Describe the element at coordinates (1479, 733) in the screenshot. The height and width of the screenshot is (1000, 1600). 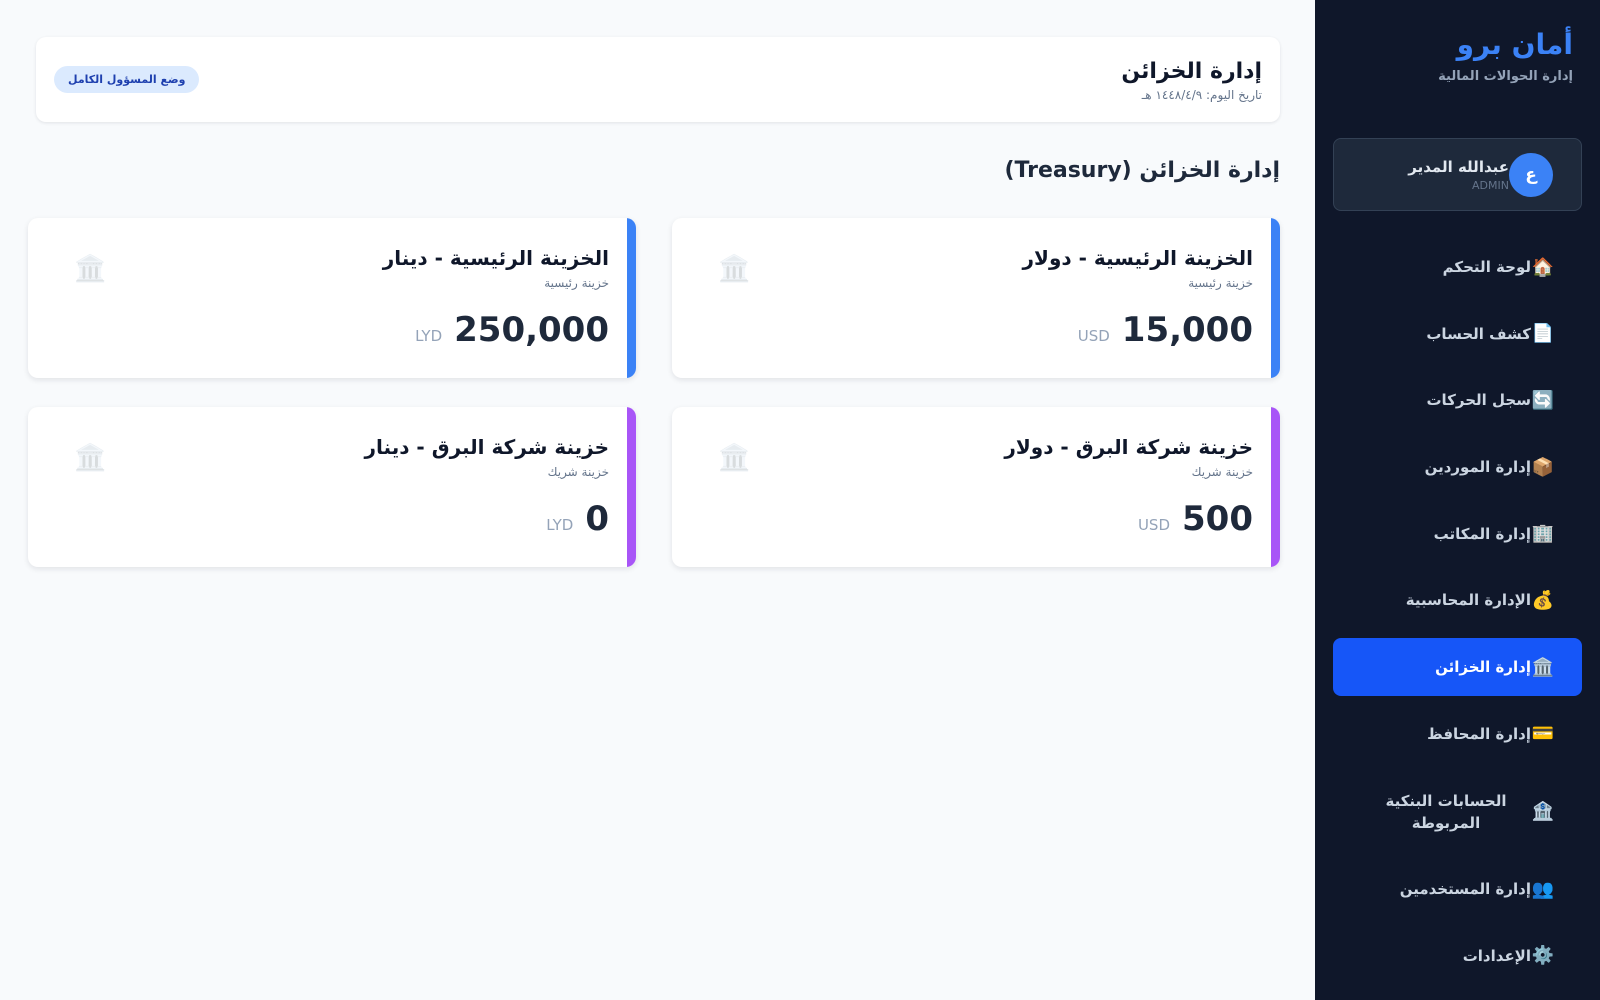
I see `sidebar-item-label: إدارة المحافظ` at that location.